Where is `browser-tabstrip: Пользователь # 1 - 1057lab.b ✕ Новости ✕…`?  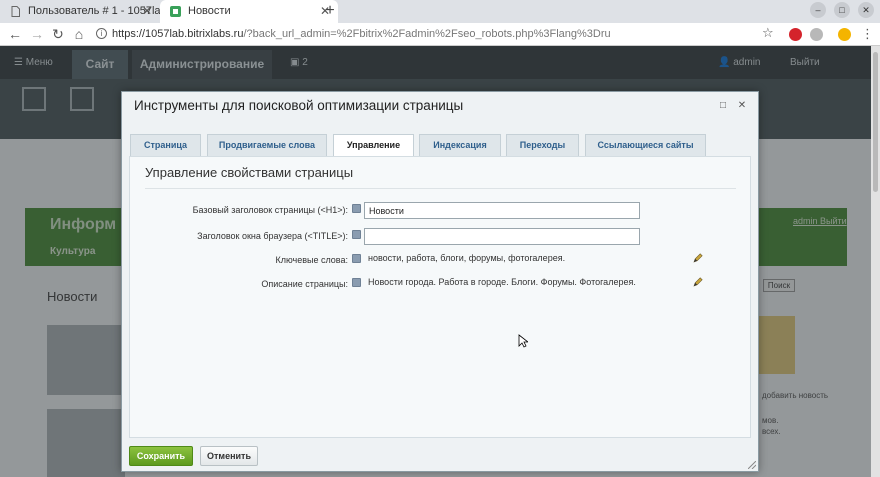
browser-tabstrip: Пользователь # 1 - 1057lab.b ✕ Новости ✕… is located at coordinates (440, 11).